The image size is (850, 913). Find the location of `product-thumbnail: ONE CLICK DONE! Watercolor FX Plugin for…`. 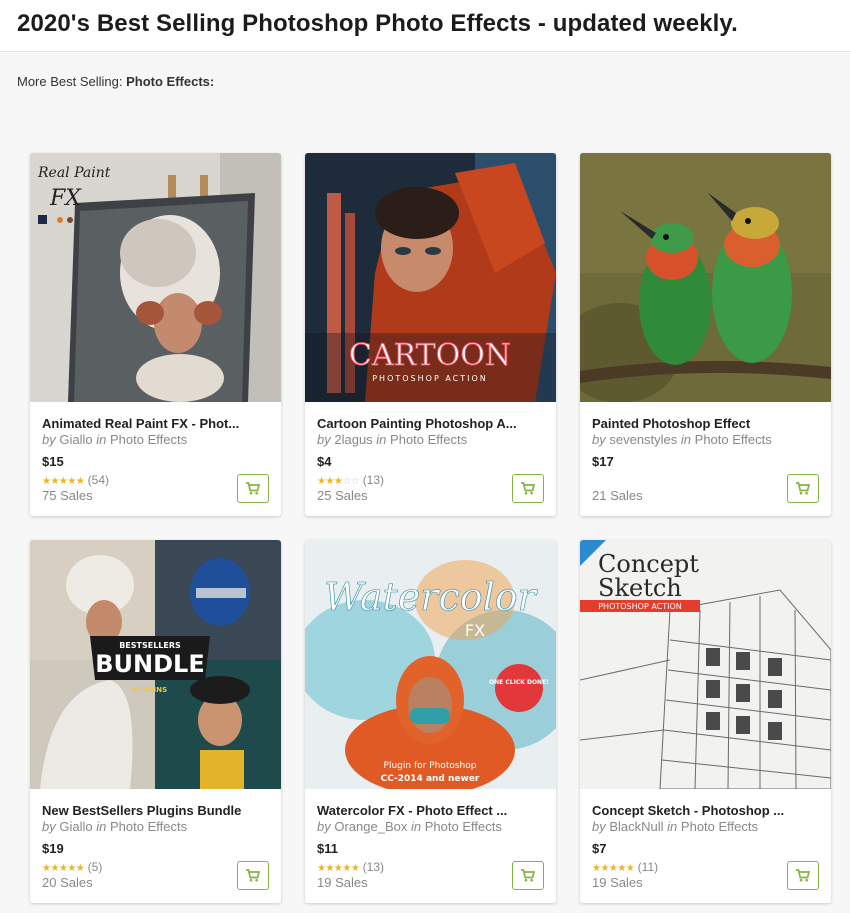

product-thumbnail: ONE CLICK DONE! Watercolor FX Plugin for… is located at coordinates (430, 664).